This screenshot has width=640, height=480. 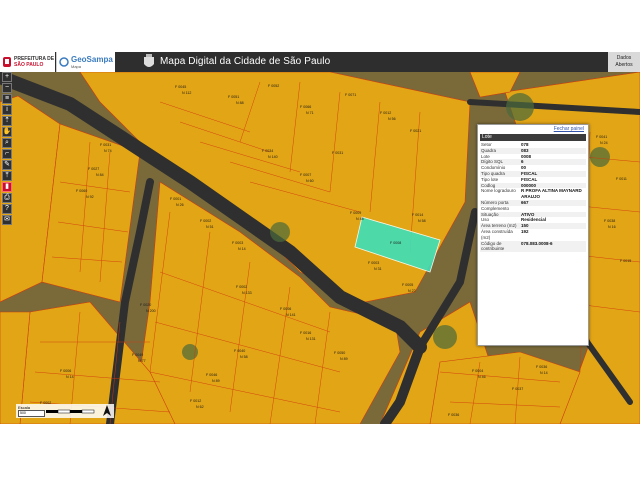 What do you see at coordinates (7, 110) in the screenshot?
I see `info-icon: i` at bounding box center [7, 110].